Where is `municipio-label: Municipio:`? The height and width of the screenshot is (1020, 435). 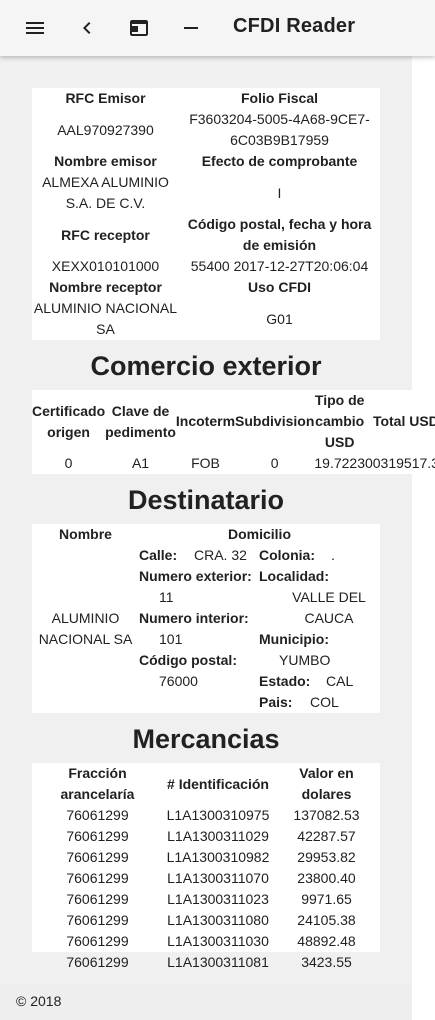
municipio-label: Municipio: is located at coordinates (294, 639).